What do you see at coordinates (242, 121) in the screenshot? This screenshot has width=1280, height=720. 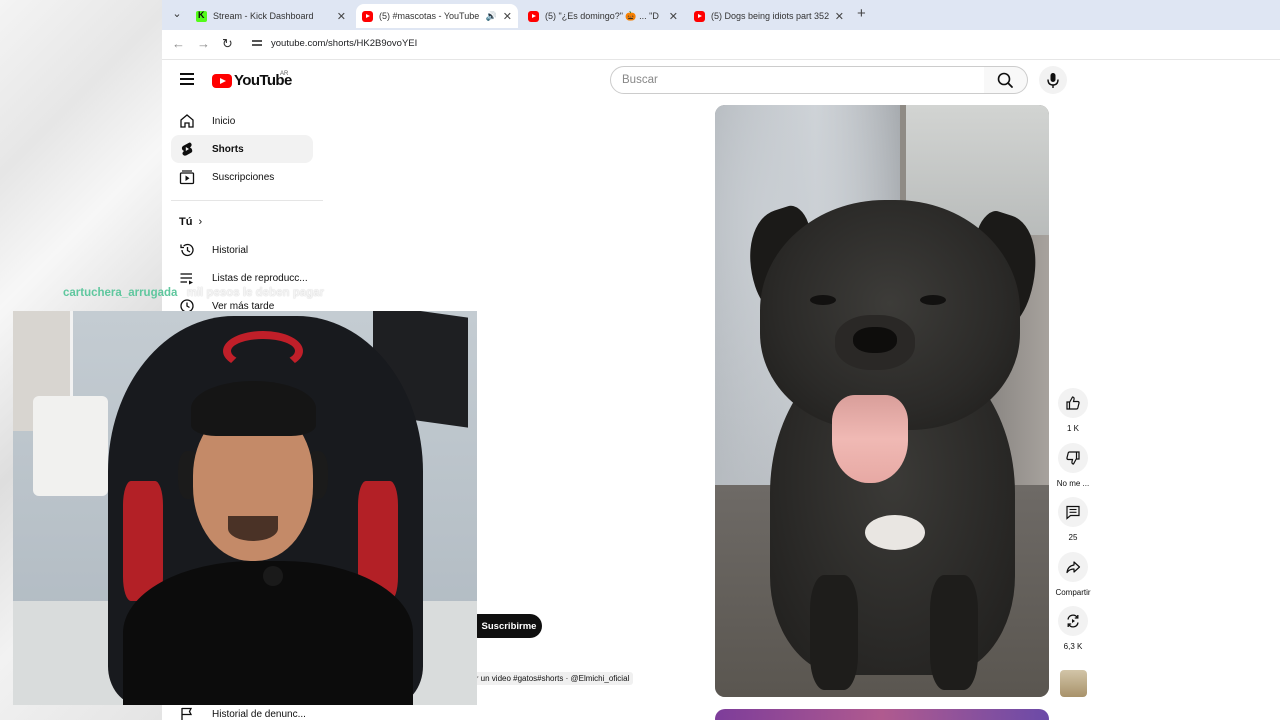 I see `sidebar-item-inicio: Inicio` at bounding box center [242, 121].